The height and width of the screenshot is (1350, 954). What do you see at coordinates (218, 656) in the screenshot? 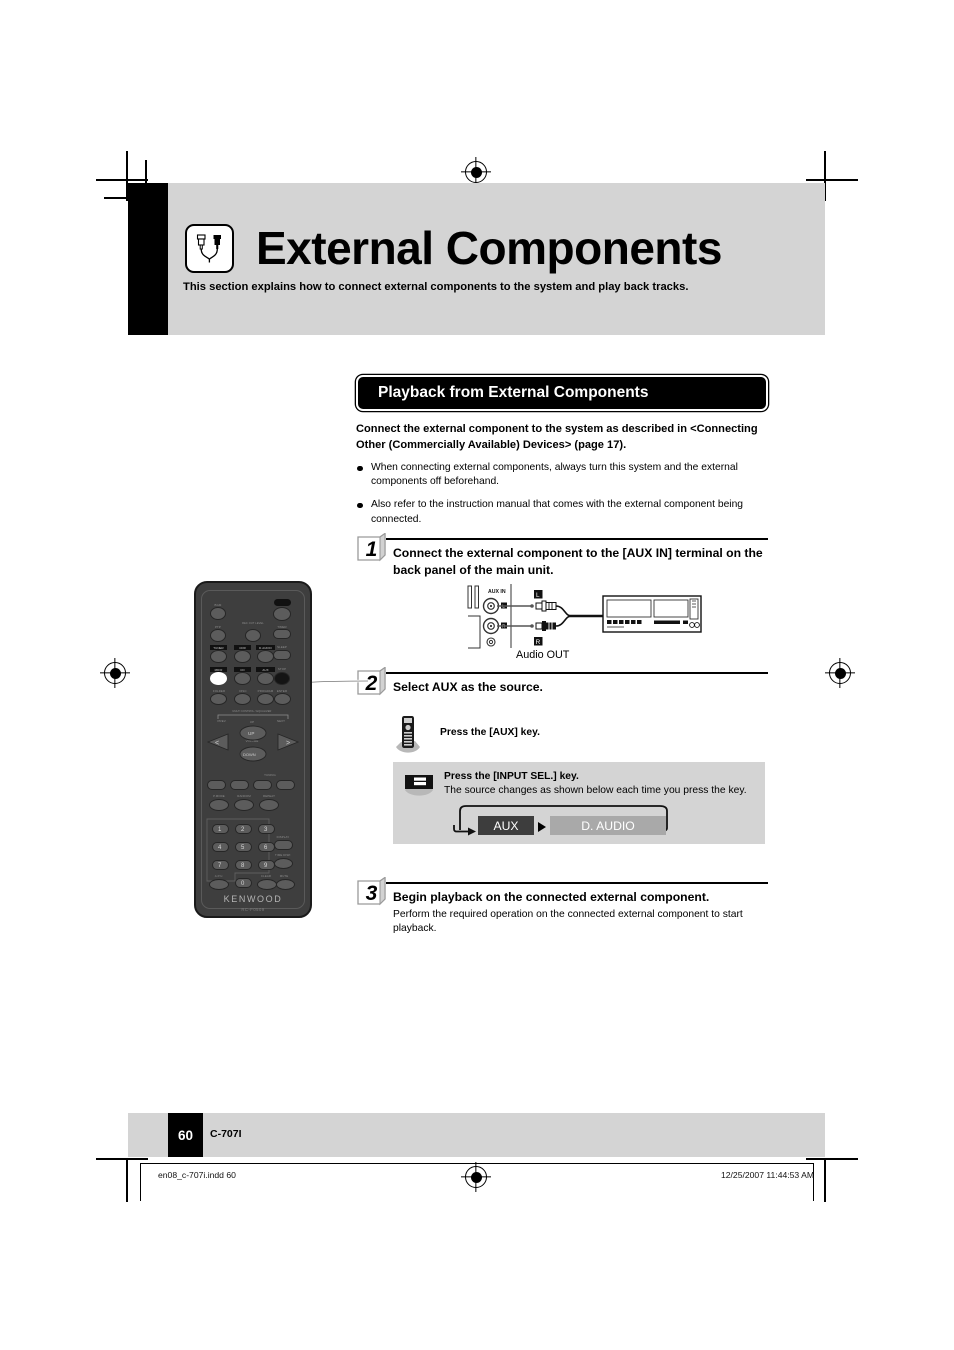
I see `remote-key-tuner` at bounding box center [218, 656].